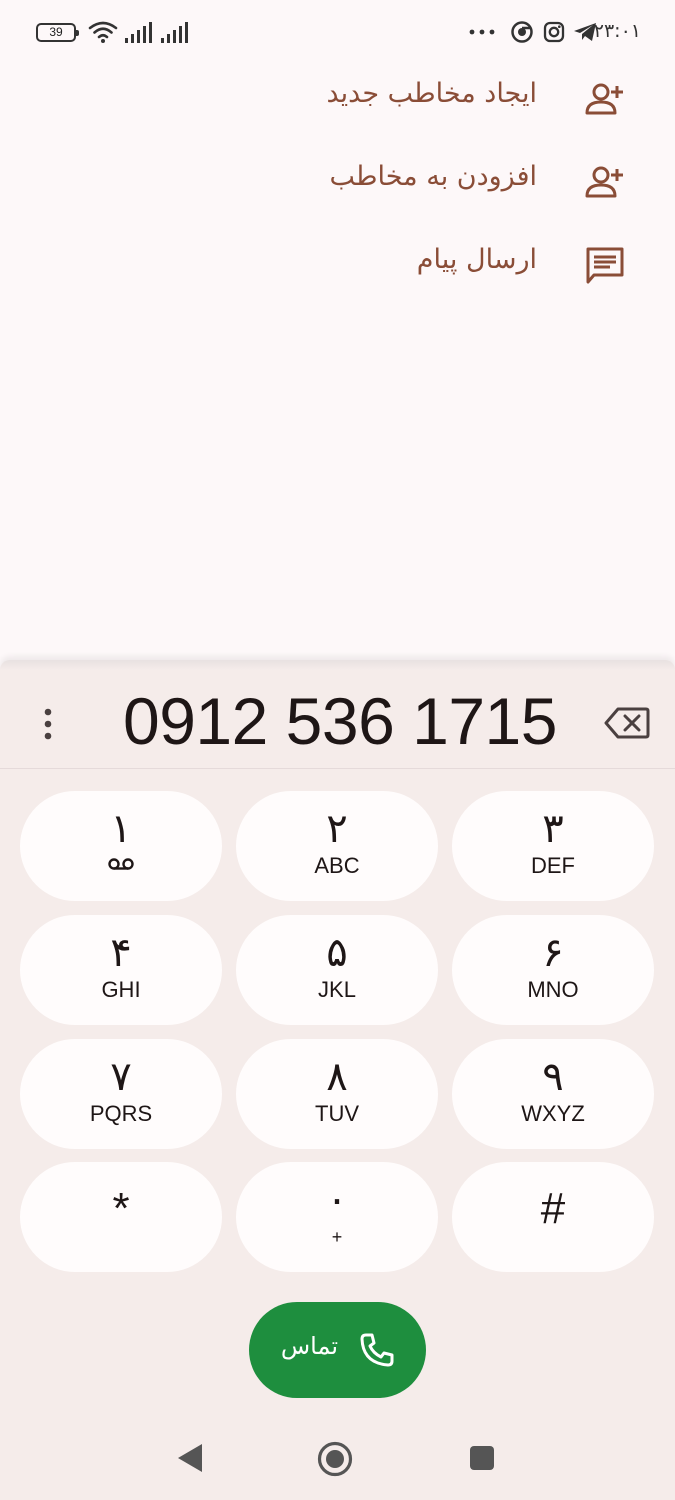 Image resolution: width=675 pixels, height=1500 pixels. I want to click on navigation-bar, so click(337, 1460).